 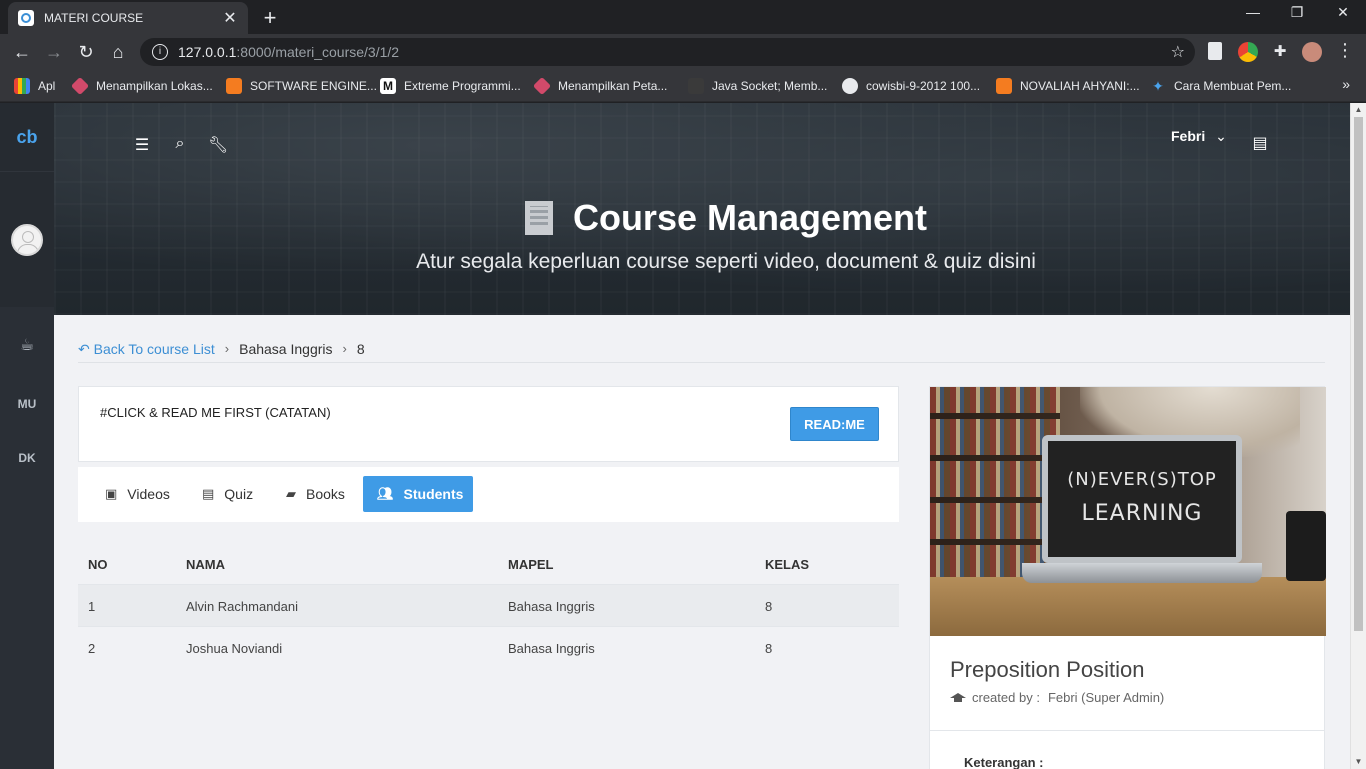 I want to click on readme-notice: #CLICK & READ ME FIRST (CATATAN) READ:ME, so click(x=488, y=424).